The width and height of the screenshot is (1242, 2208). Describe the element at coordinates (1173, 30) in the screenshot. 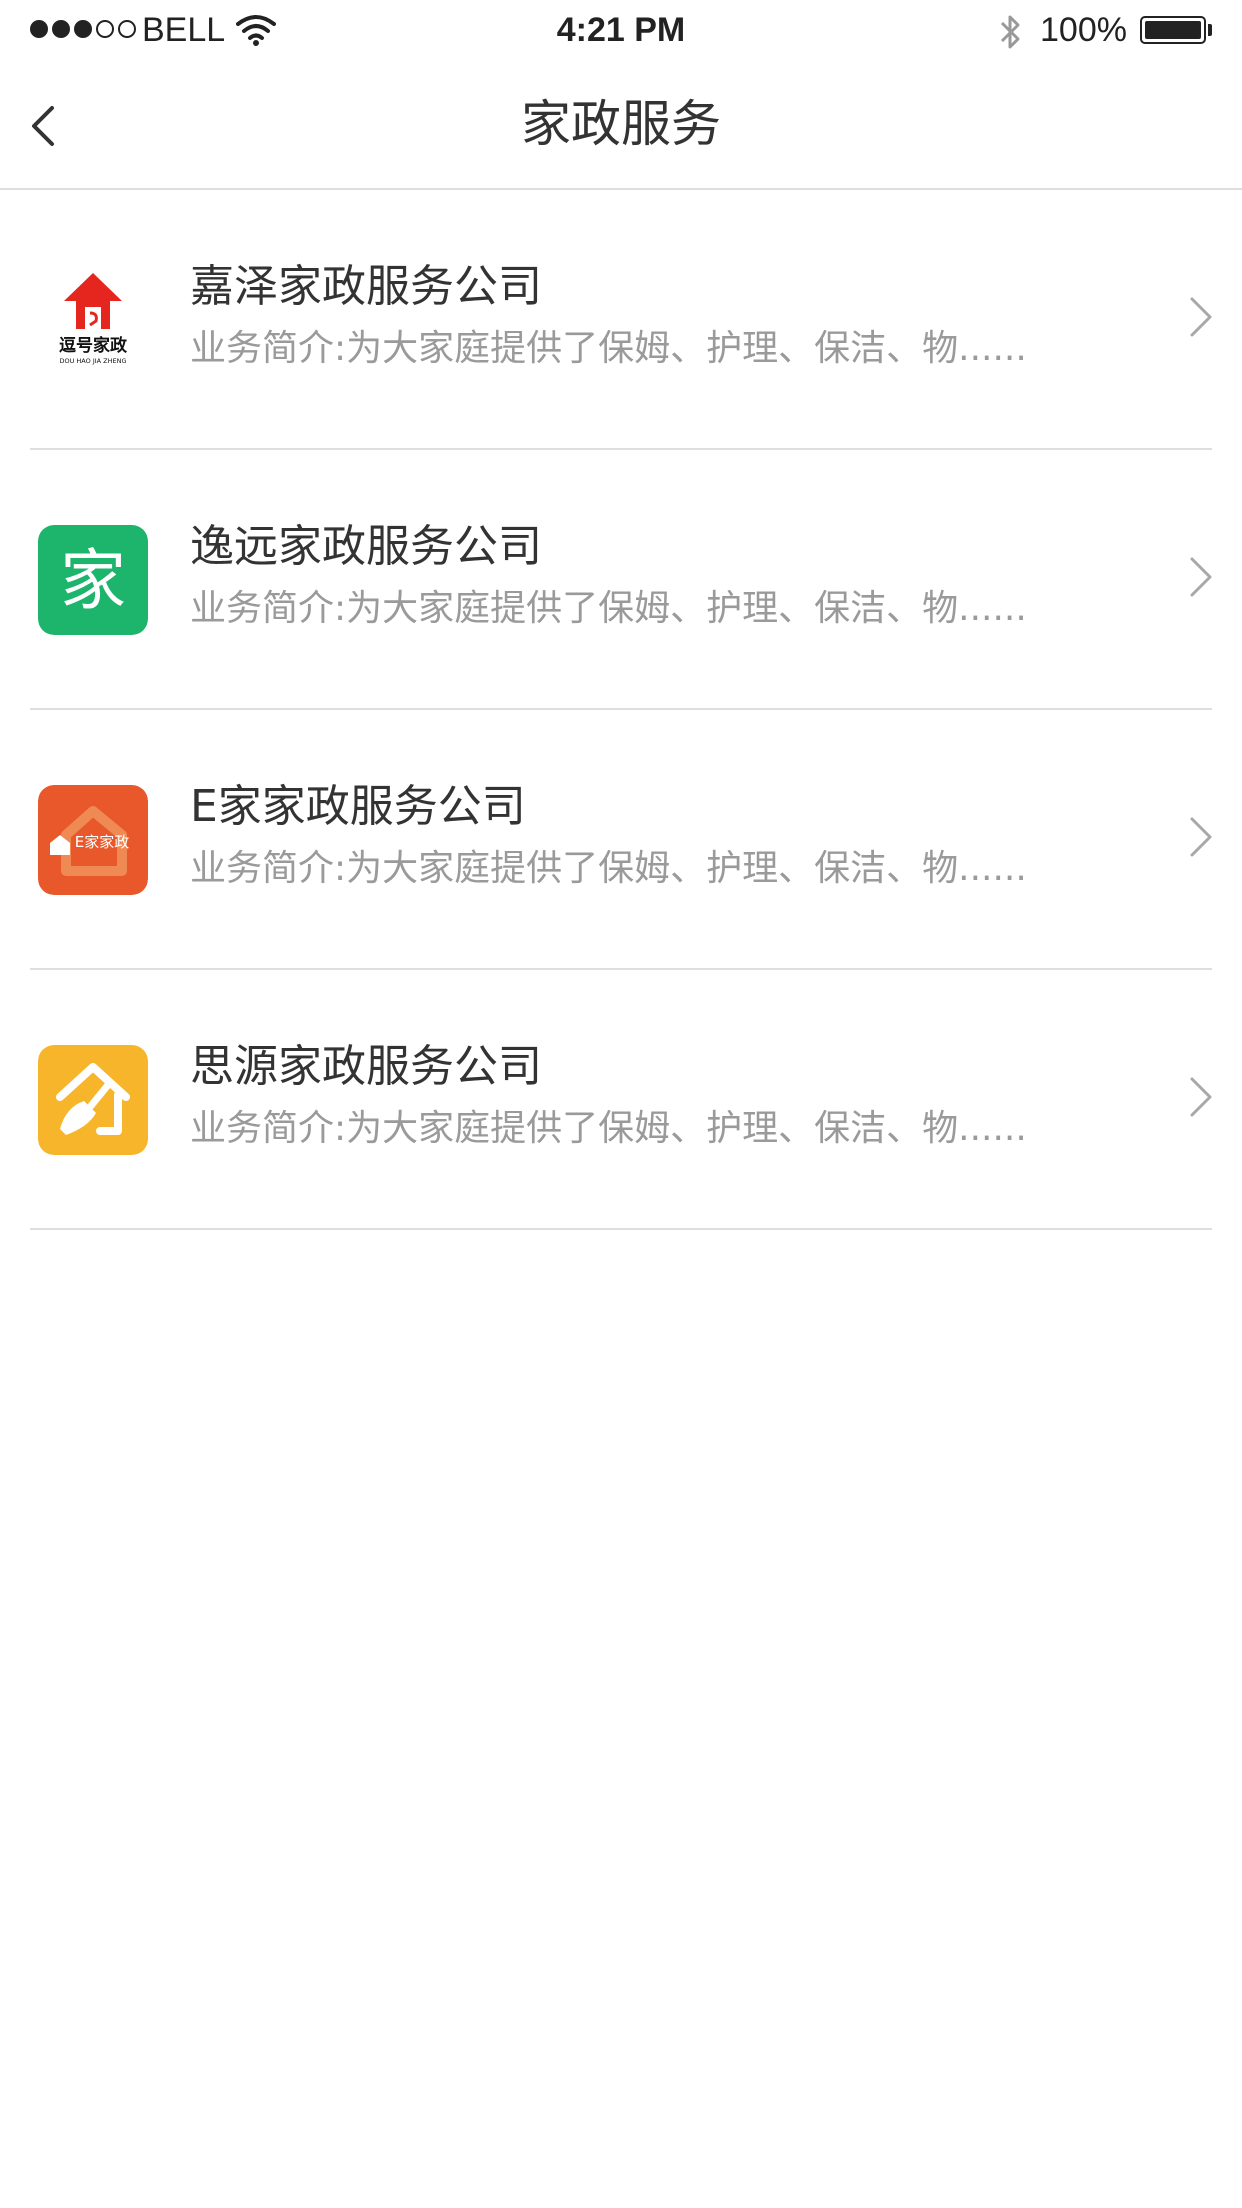

I see `battery-icon` at that location.